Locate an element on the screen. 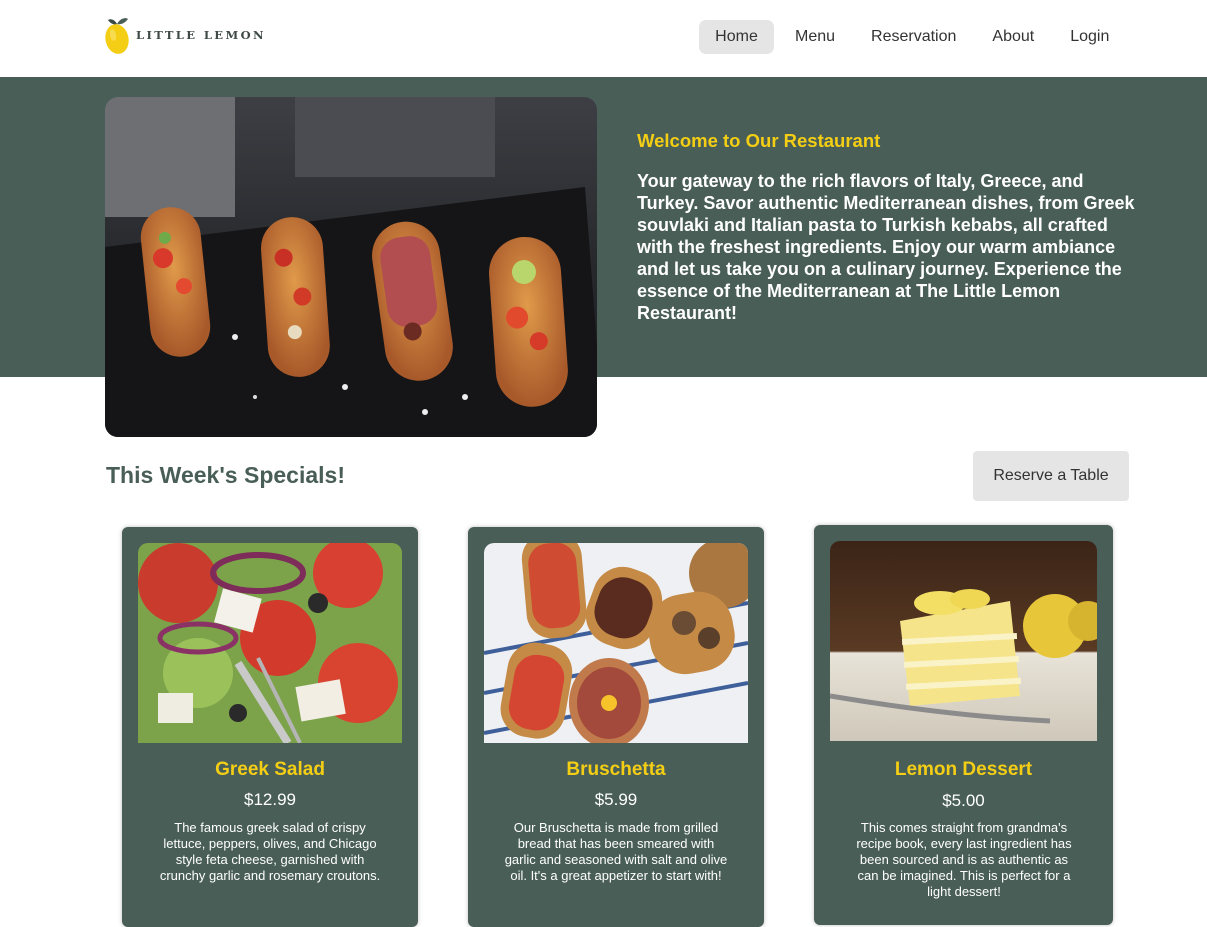  reserve-table-button: Reserve a Table is located at coordinates (1051, 476).